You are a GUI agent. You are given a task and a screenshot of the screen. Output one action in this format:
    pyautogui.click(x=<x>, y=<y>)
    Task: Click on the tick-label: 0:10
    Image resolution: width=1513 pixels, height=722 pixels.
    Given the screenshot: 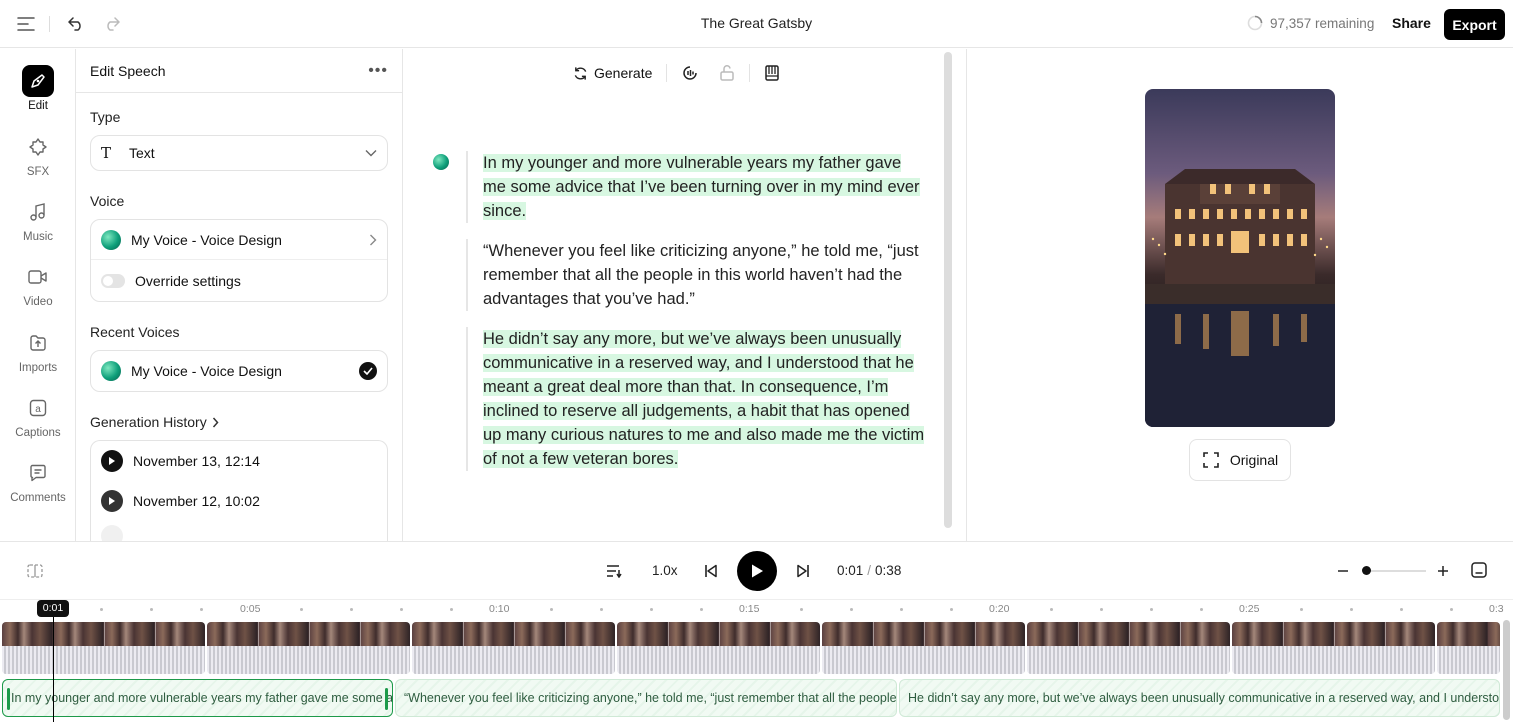 What is the action you would take?
    pyautogui.click(x=499, y=609)
    